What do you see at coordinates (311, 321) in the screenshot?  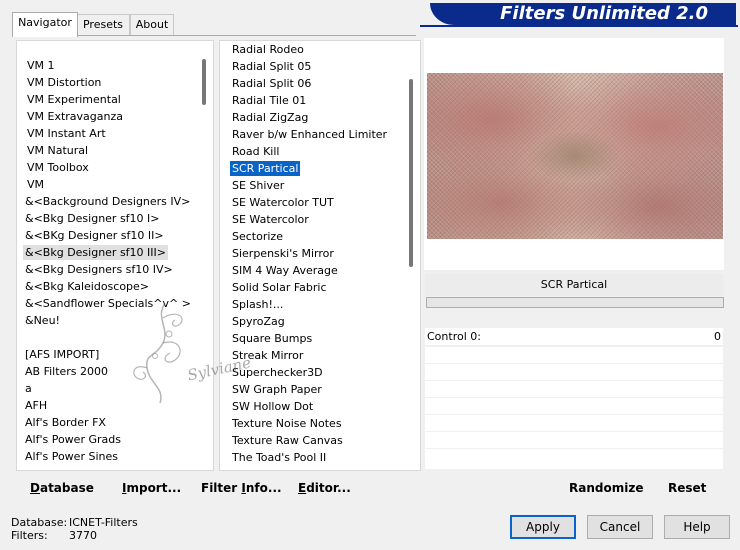 I see `list-item: SpyroZag` at bounding box center [311, 321].